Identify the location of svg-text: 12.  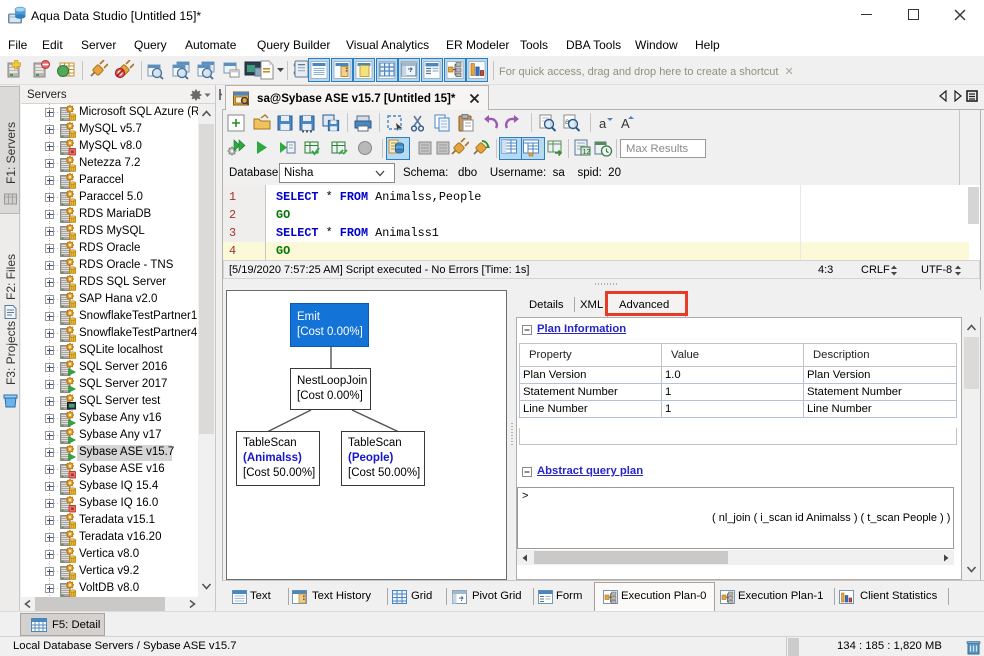
(587, 152).